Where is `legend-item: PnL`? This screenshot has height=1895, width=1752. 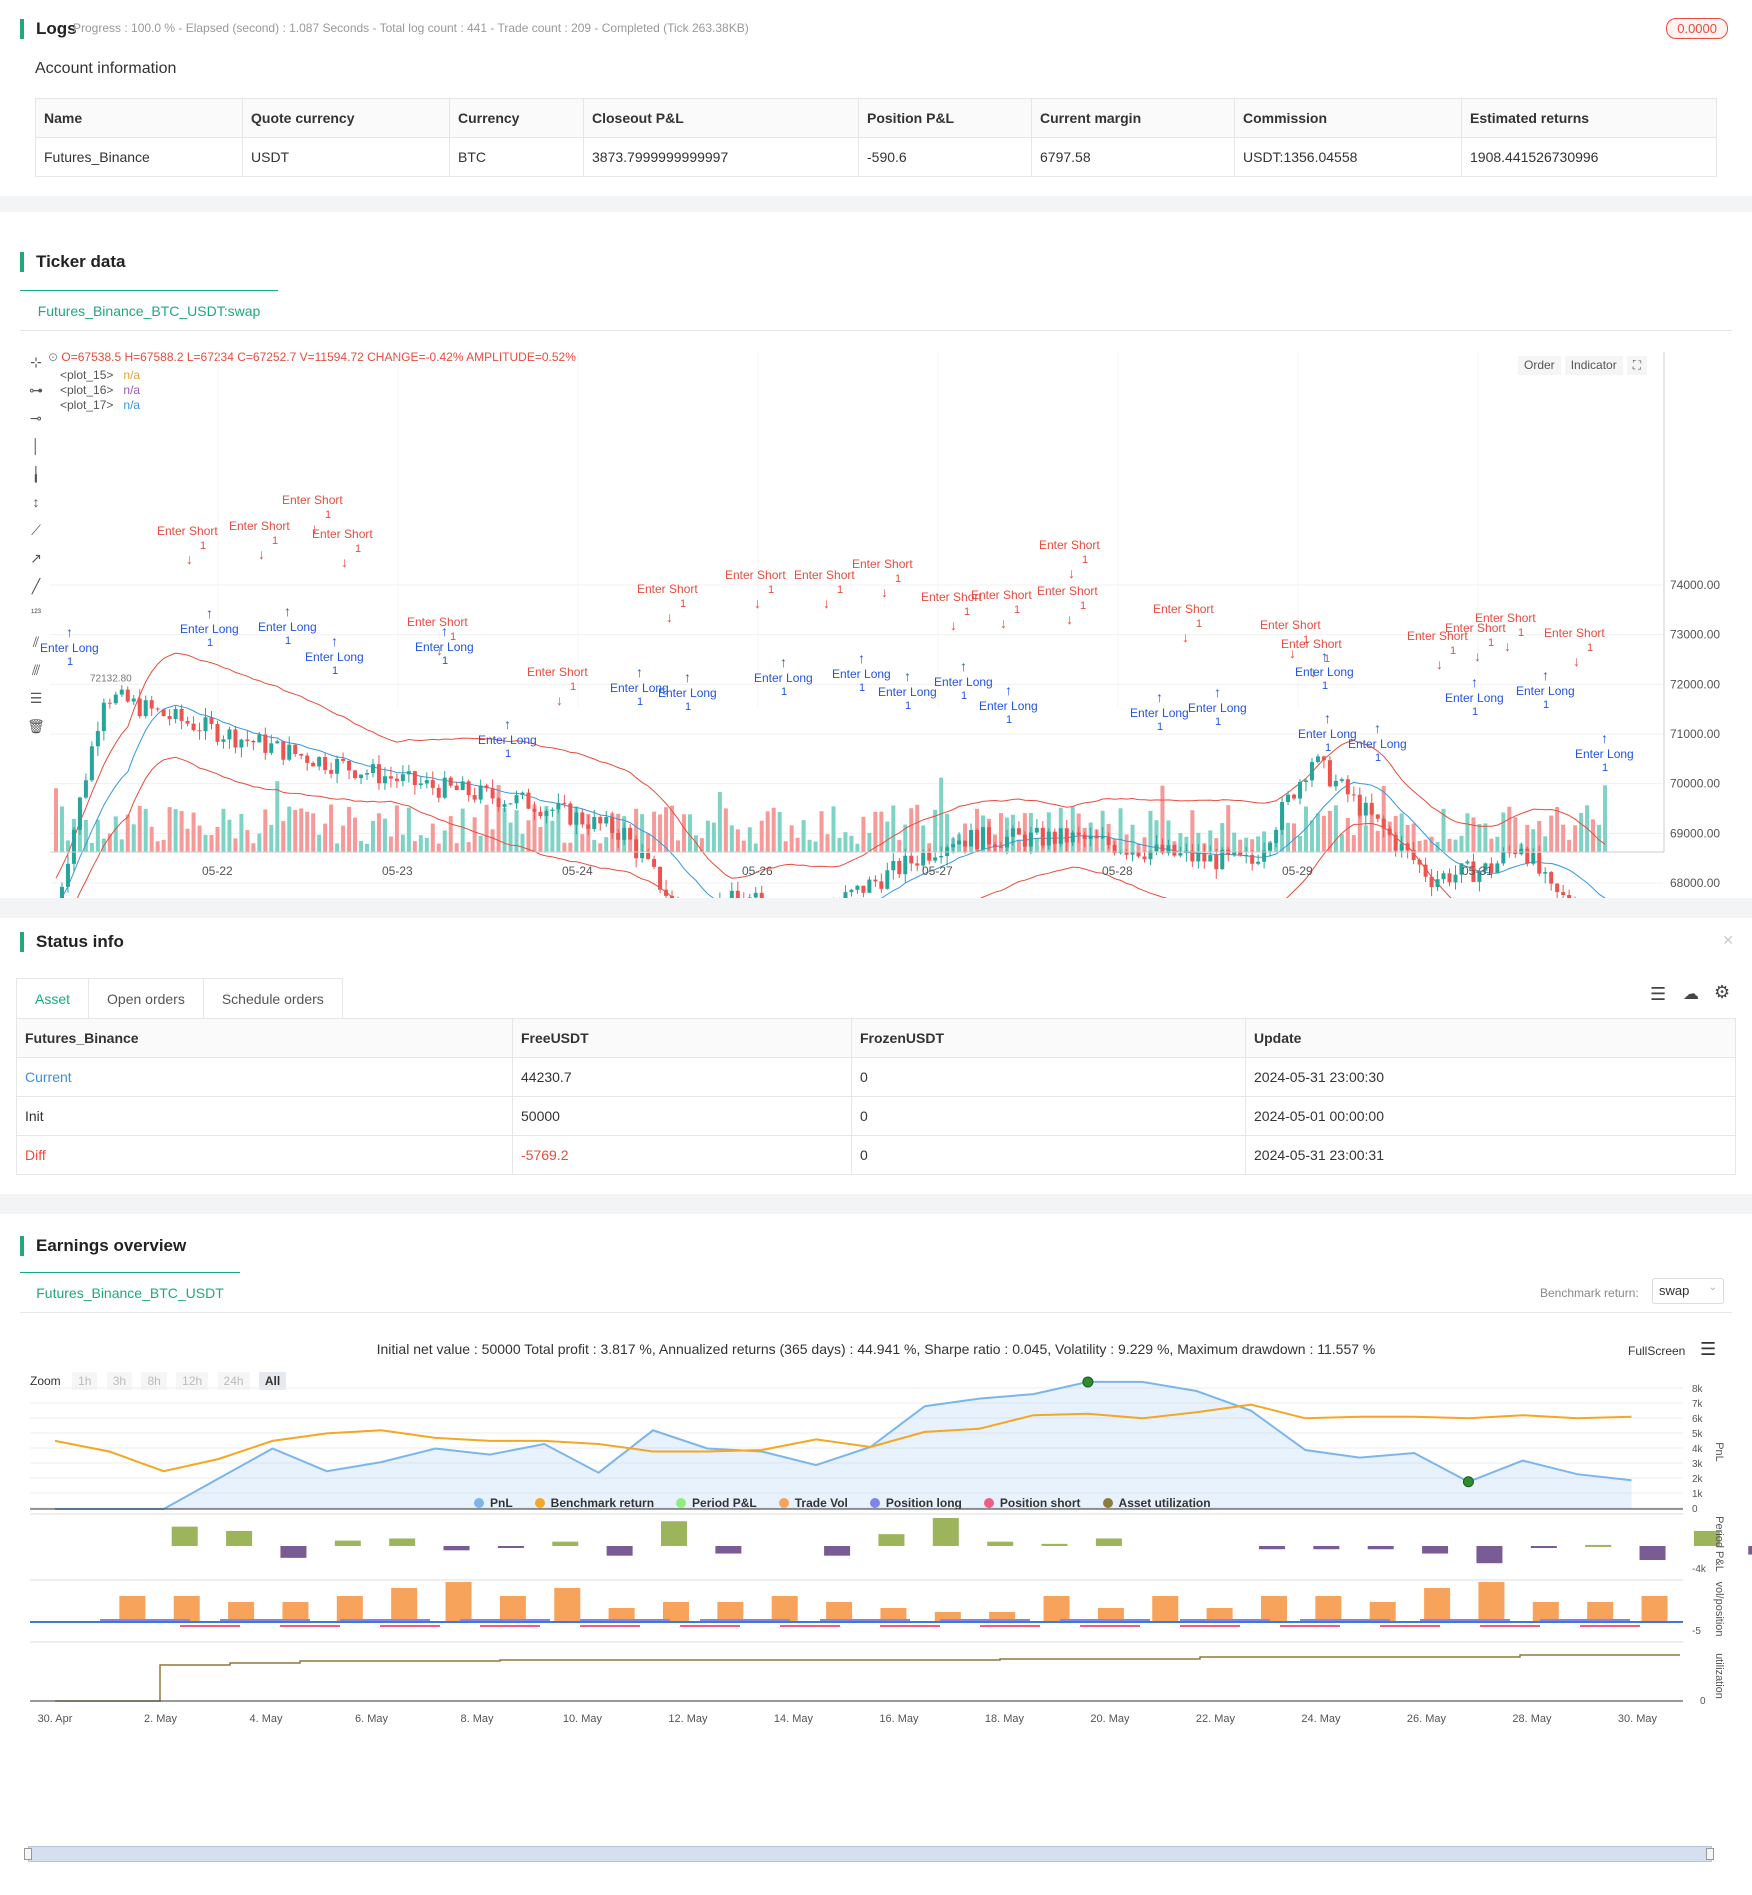
legend-item: PnL is located at coordinates (493, 1503).